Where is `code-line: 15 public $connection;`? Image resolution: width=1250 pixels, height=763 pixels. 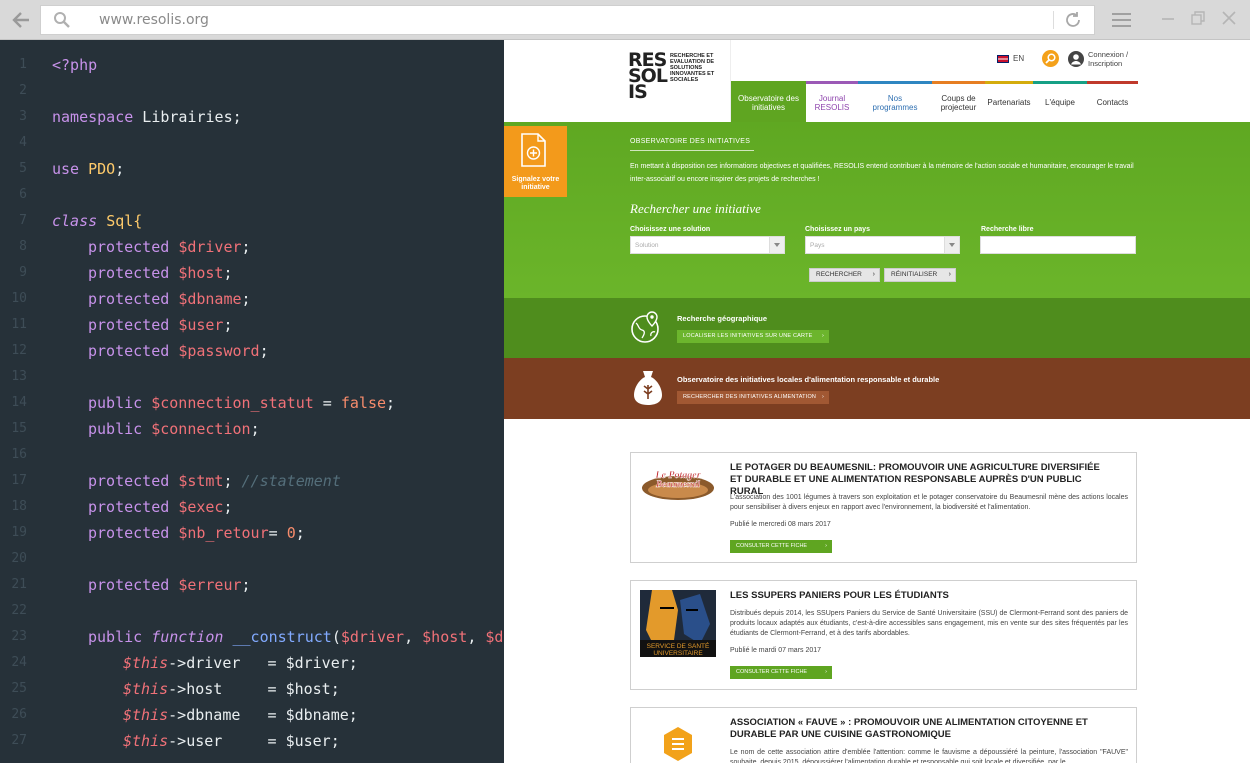 code-line: 15 public $connection; is located at coordinates (252, 429).